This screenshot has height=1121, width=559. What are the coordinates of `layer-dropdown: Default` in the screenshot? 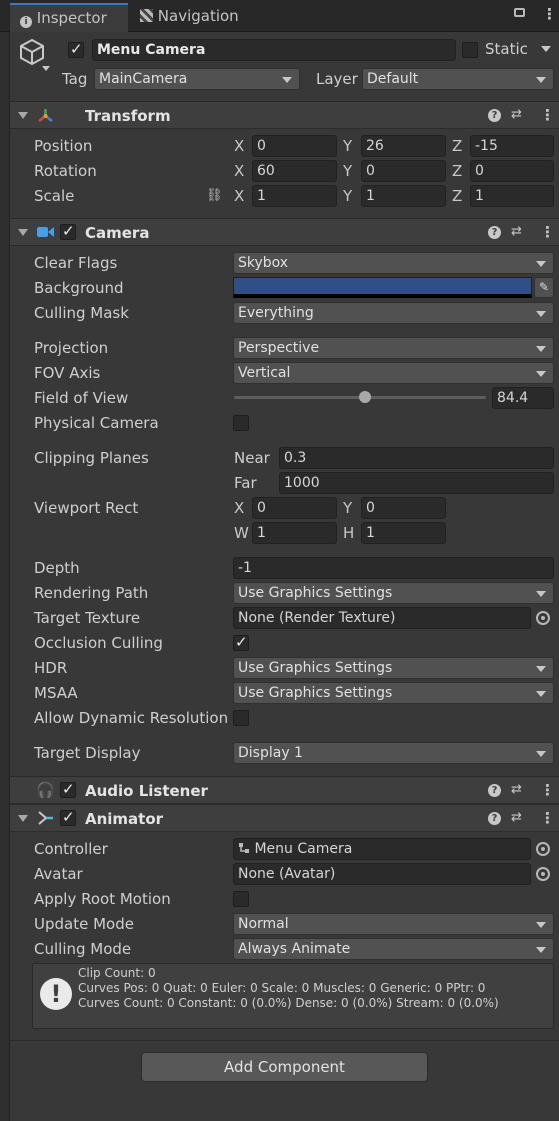 It's located at (458, 79).